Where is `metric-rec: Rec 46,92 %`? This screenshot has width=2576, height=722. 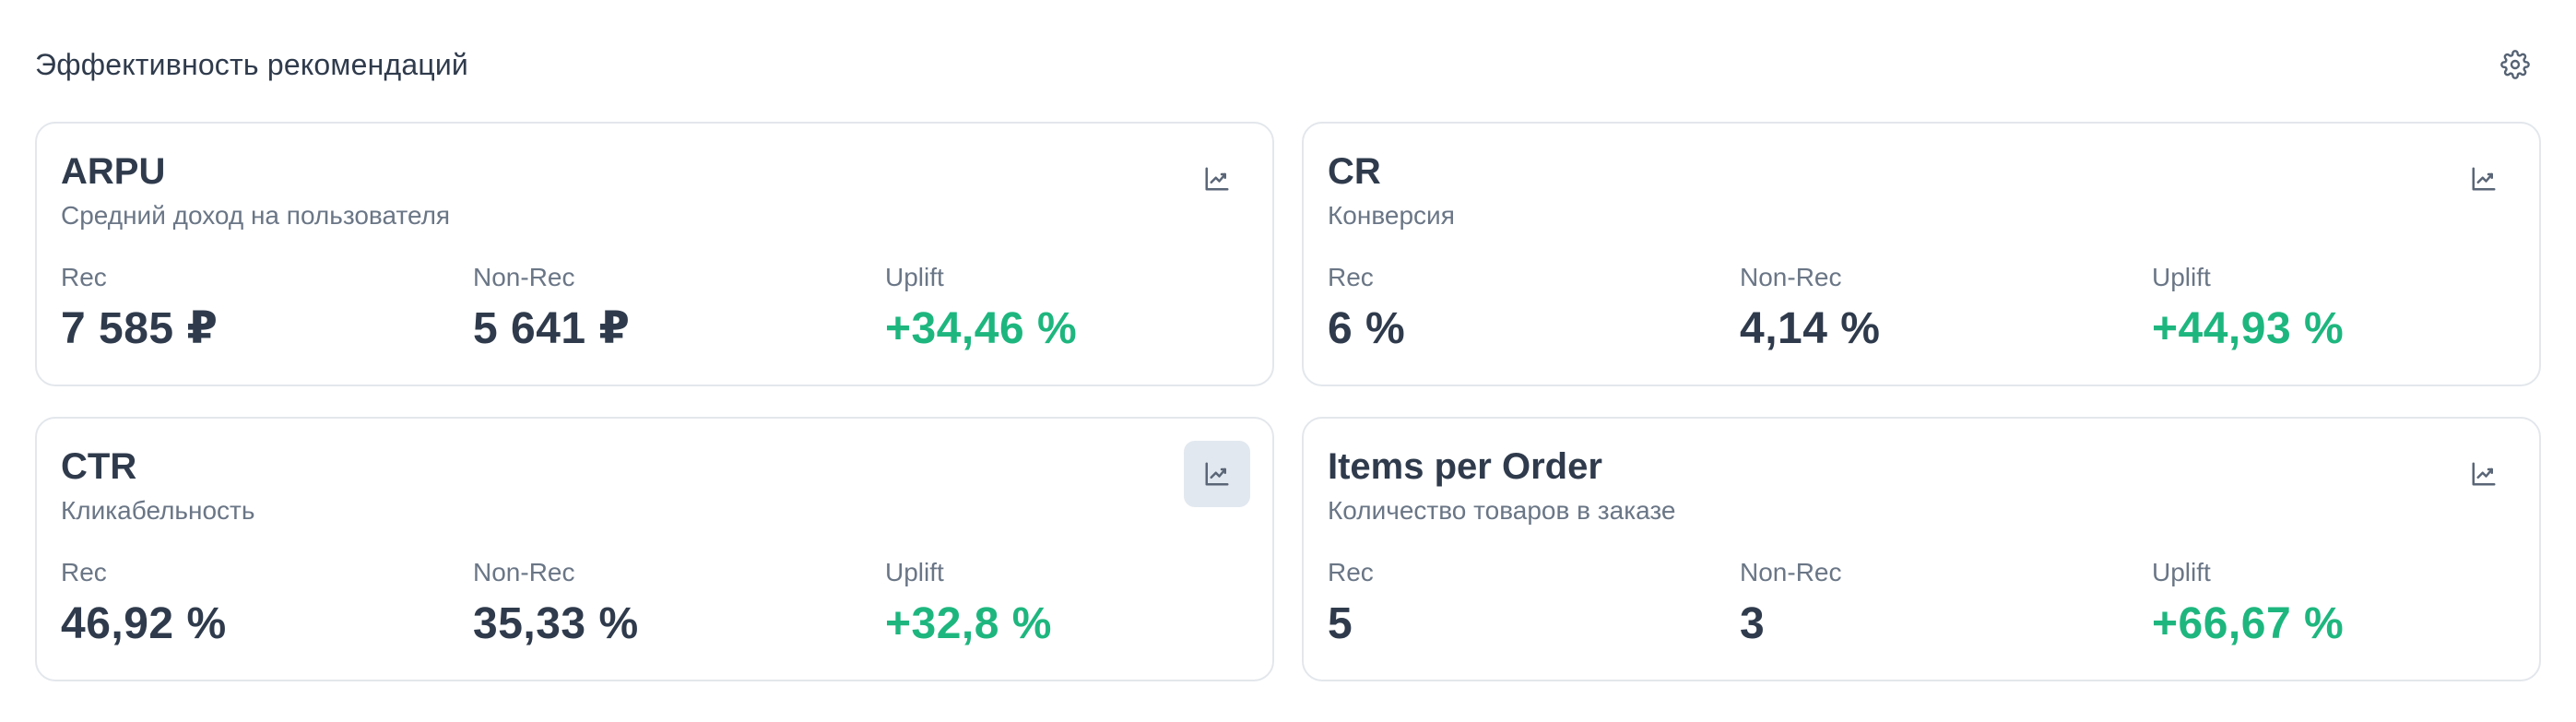
metric-rec: Rec 46,92 % is located at coordinates (267, 604).